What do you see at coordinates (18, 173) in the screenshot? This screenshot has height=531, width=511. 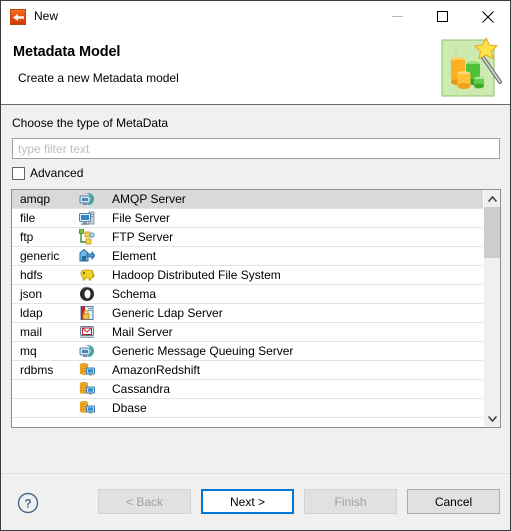 I see `advanced-checkbox` at bounding box center [18, 173].